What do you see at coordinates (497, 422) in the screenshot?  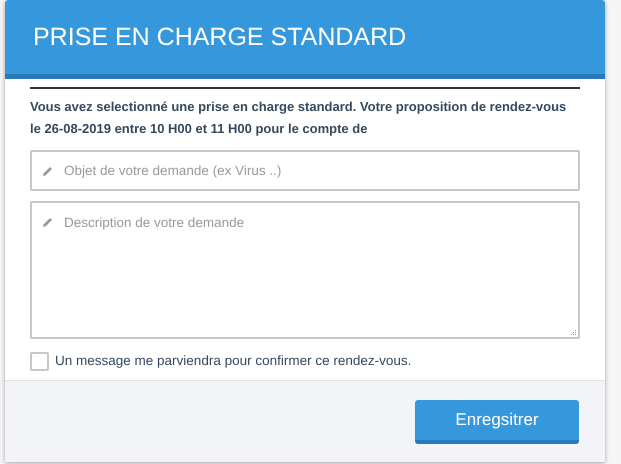 I see `save-button: Enregsitrer` at bounding box center [497, 422].